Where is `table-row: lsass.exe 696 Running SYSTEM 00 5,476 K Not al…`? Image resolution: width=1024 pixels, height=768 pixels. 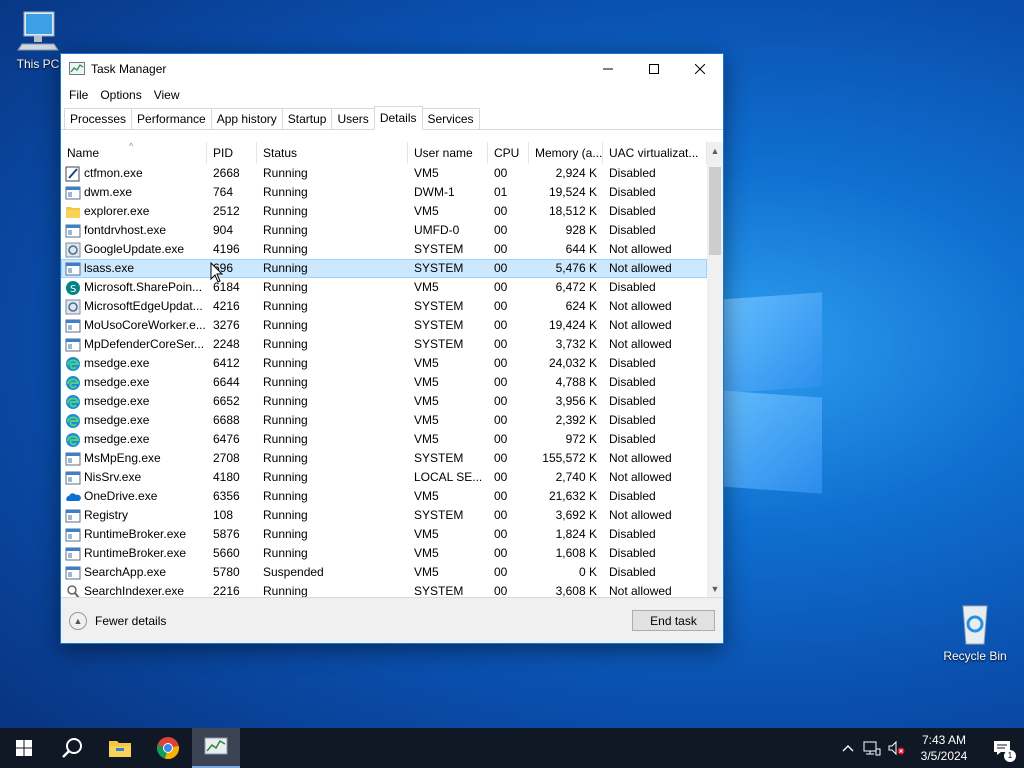 table-row: lsass.exe 696 Running SYSTEM 00 5,476 K Not al… is located at coordinates (384, 268).